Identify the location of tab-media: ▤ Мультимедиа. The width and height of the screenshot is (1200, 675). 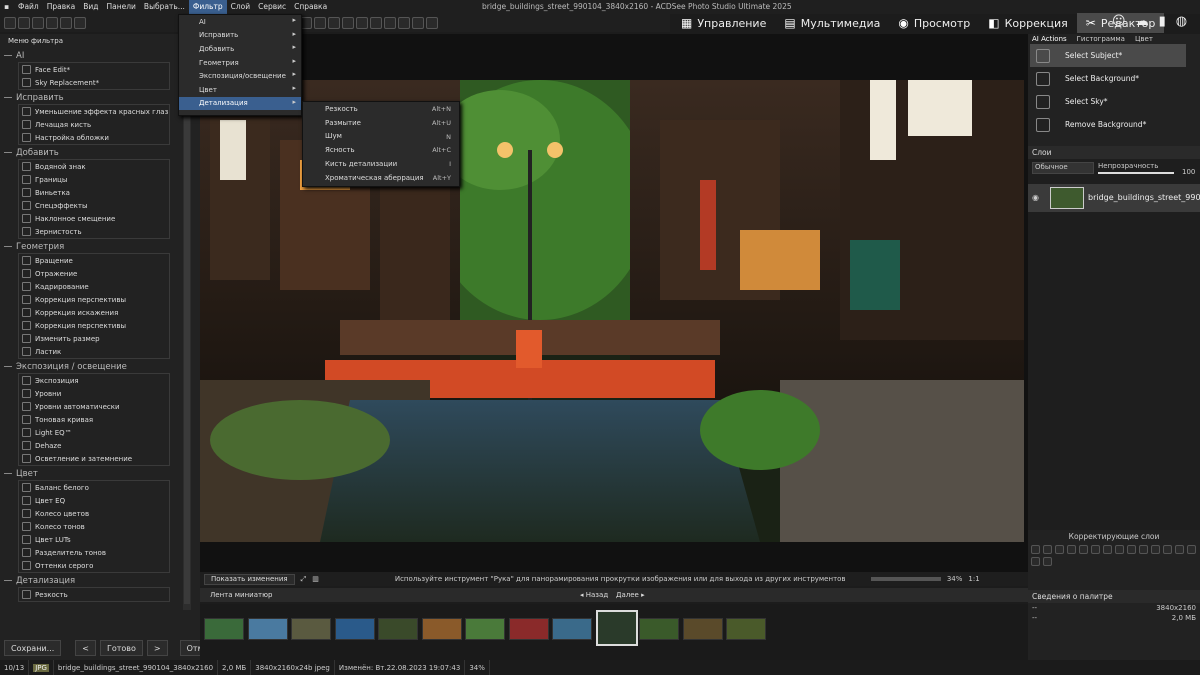
(832, 23).